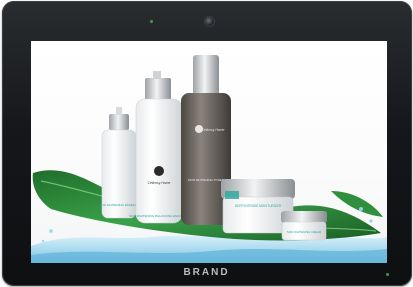 The image size is (413, 287). Describe the element at coordinates (206, 272) in the screenshot. I see `device-brand-label: BRAND` at that location.